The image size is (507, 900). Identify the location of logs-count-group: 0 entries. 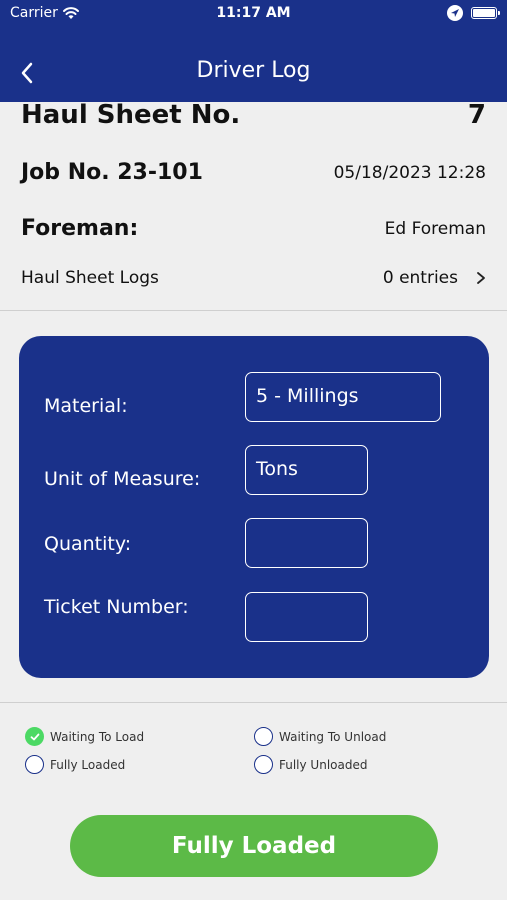
(434, 278).